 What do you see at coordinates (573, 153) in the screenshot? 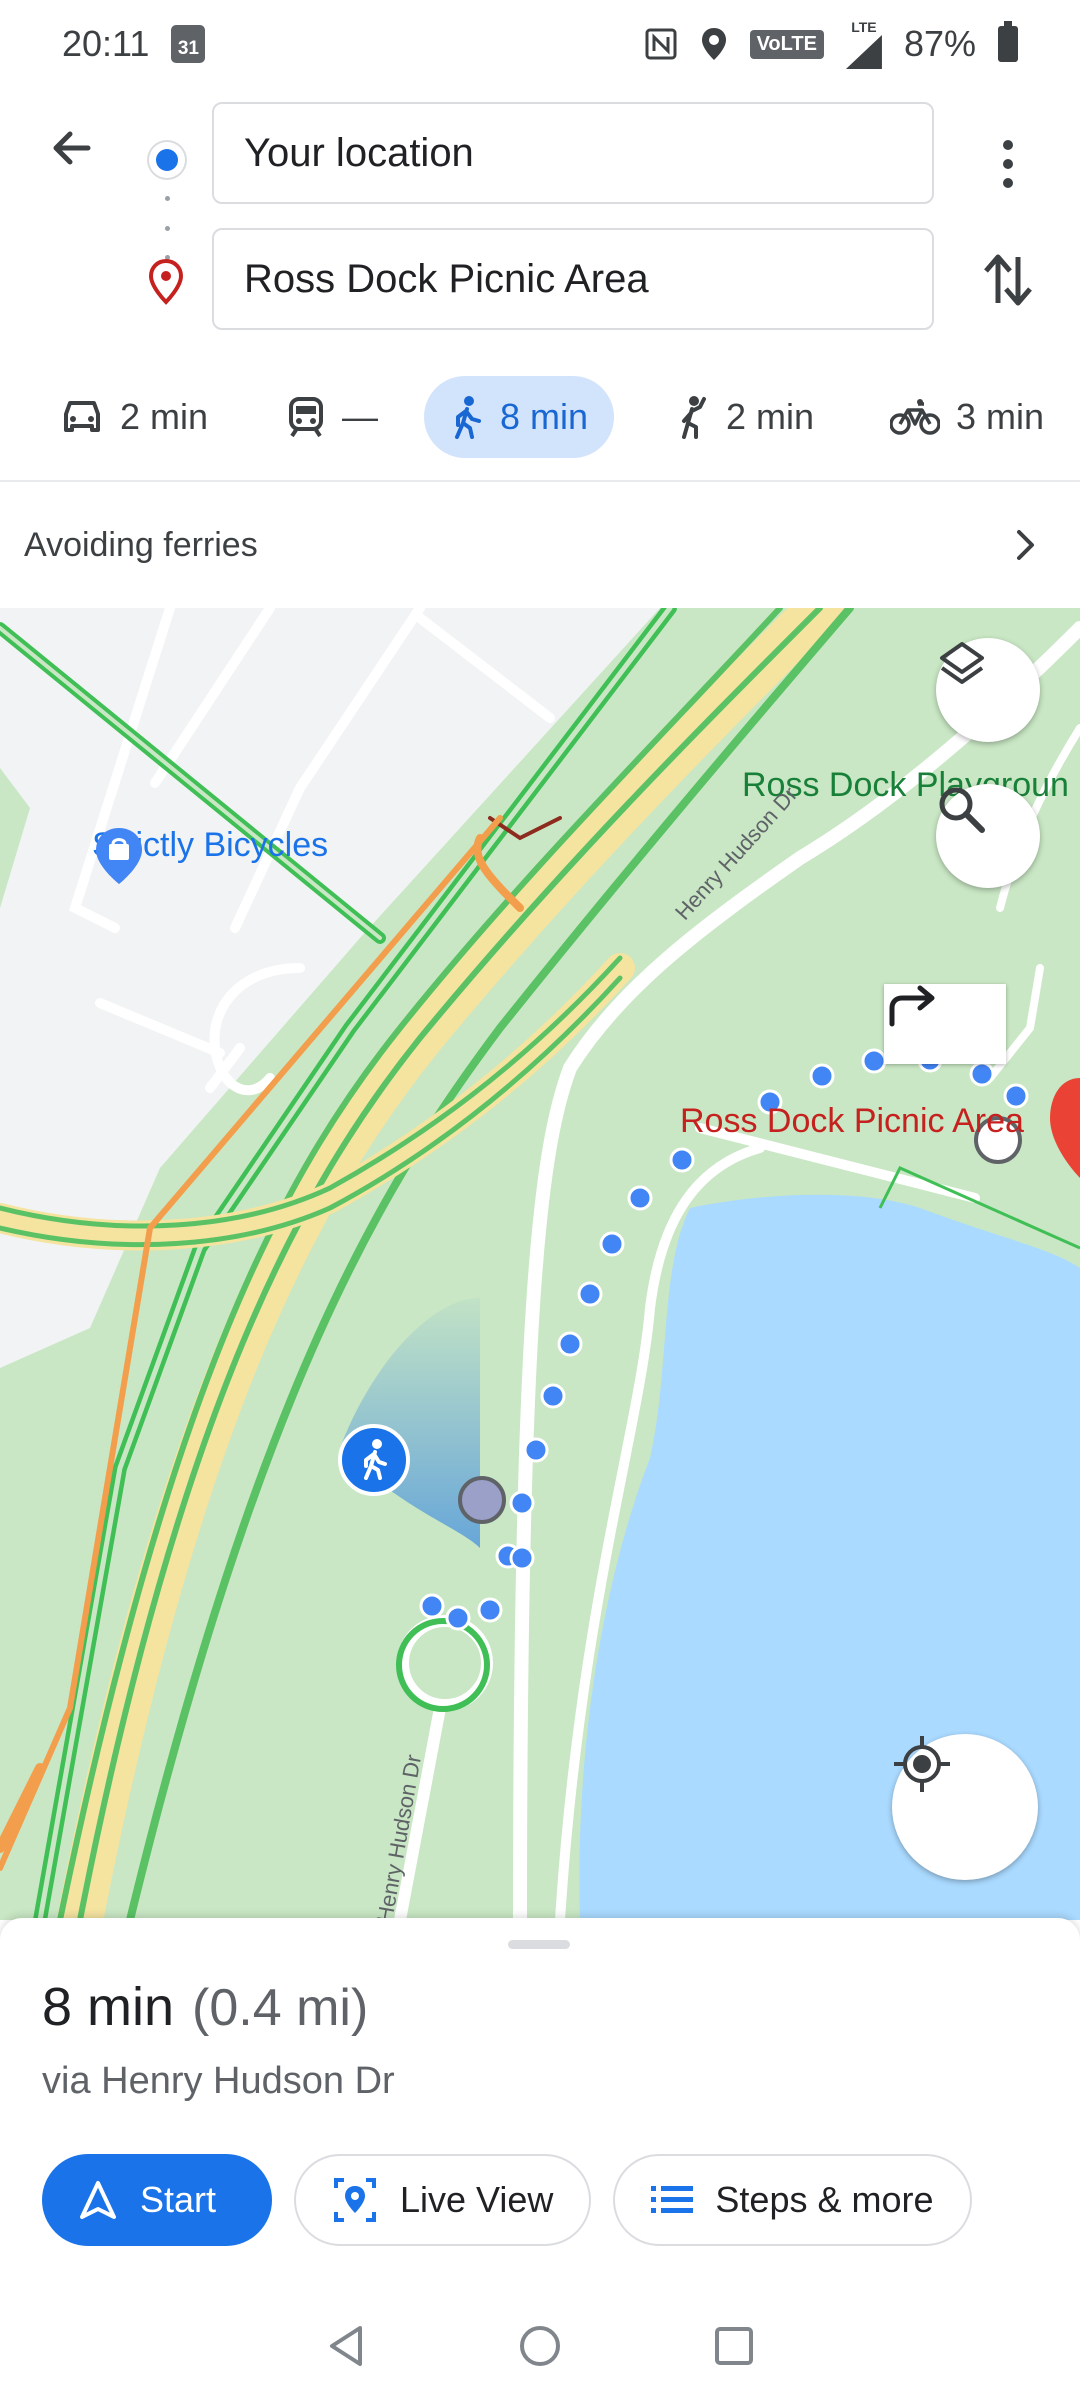
I see `origin-input: Your location` at bounding box center [573, 153].